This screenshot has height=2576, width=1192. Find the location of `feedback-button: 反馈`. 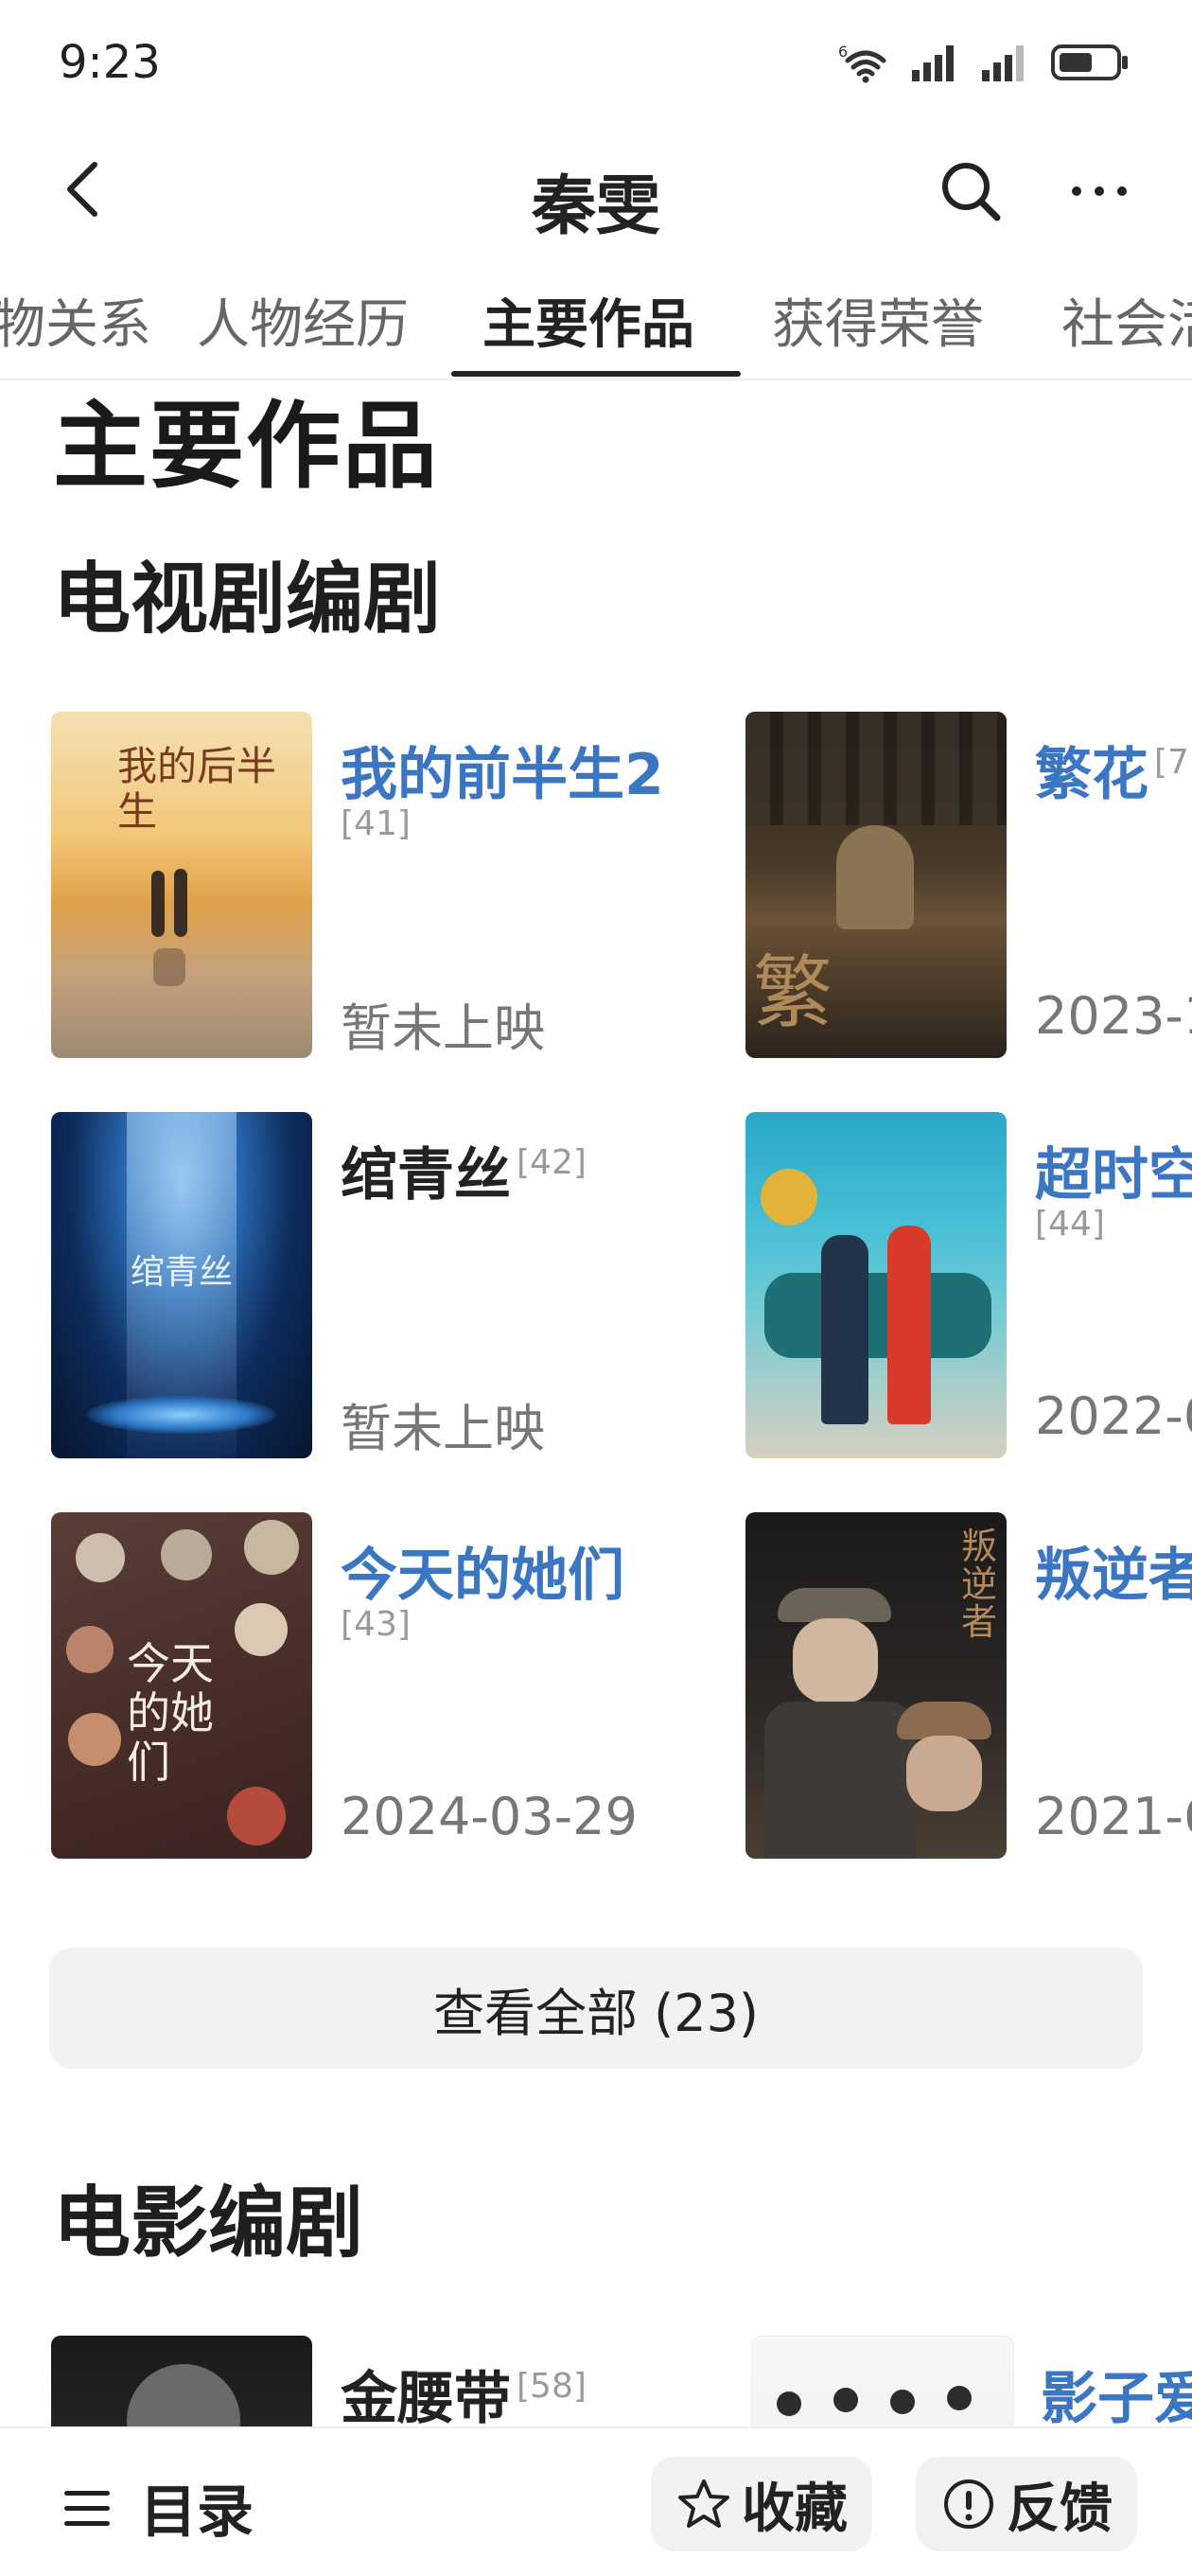

feedback-button: 反馈 is located at coordinates (1026, 2504).